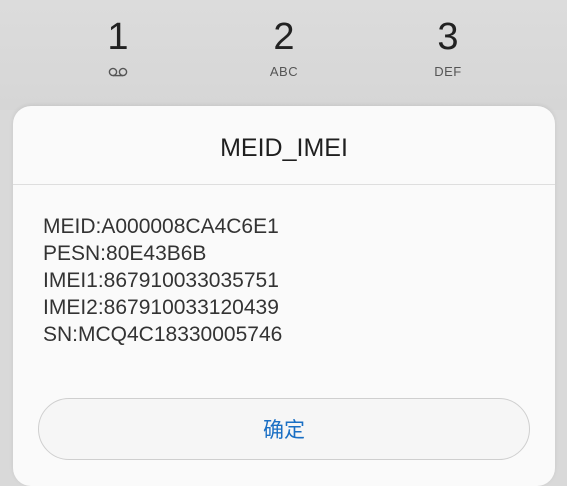 This screenshot has width=567, height=486. Describe the element at coordinates (125, 253) in the screenshot. I see `pesn-line: PESN:80E43B6B` at that location.